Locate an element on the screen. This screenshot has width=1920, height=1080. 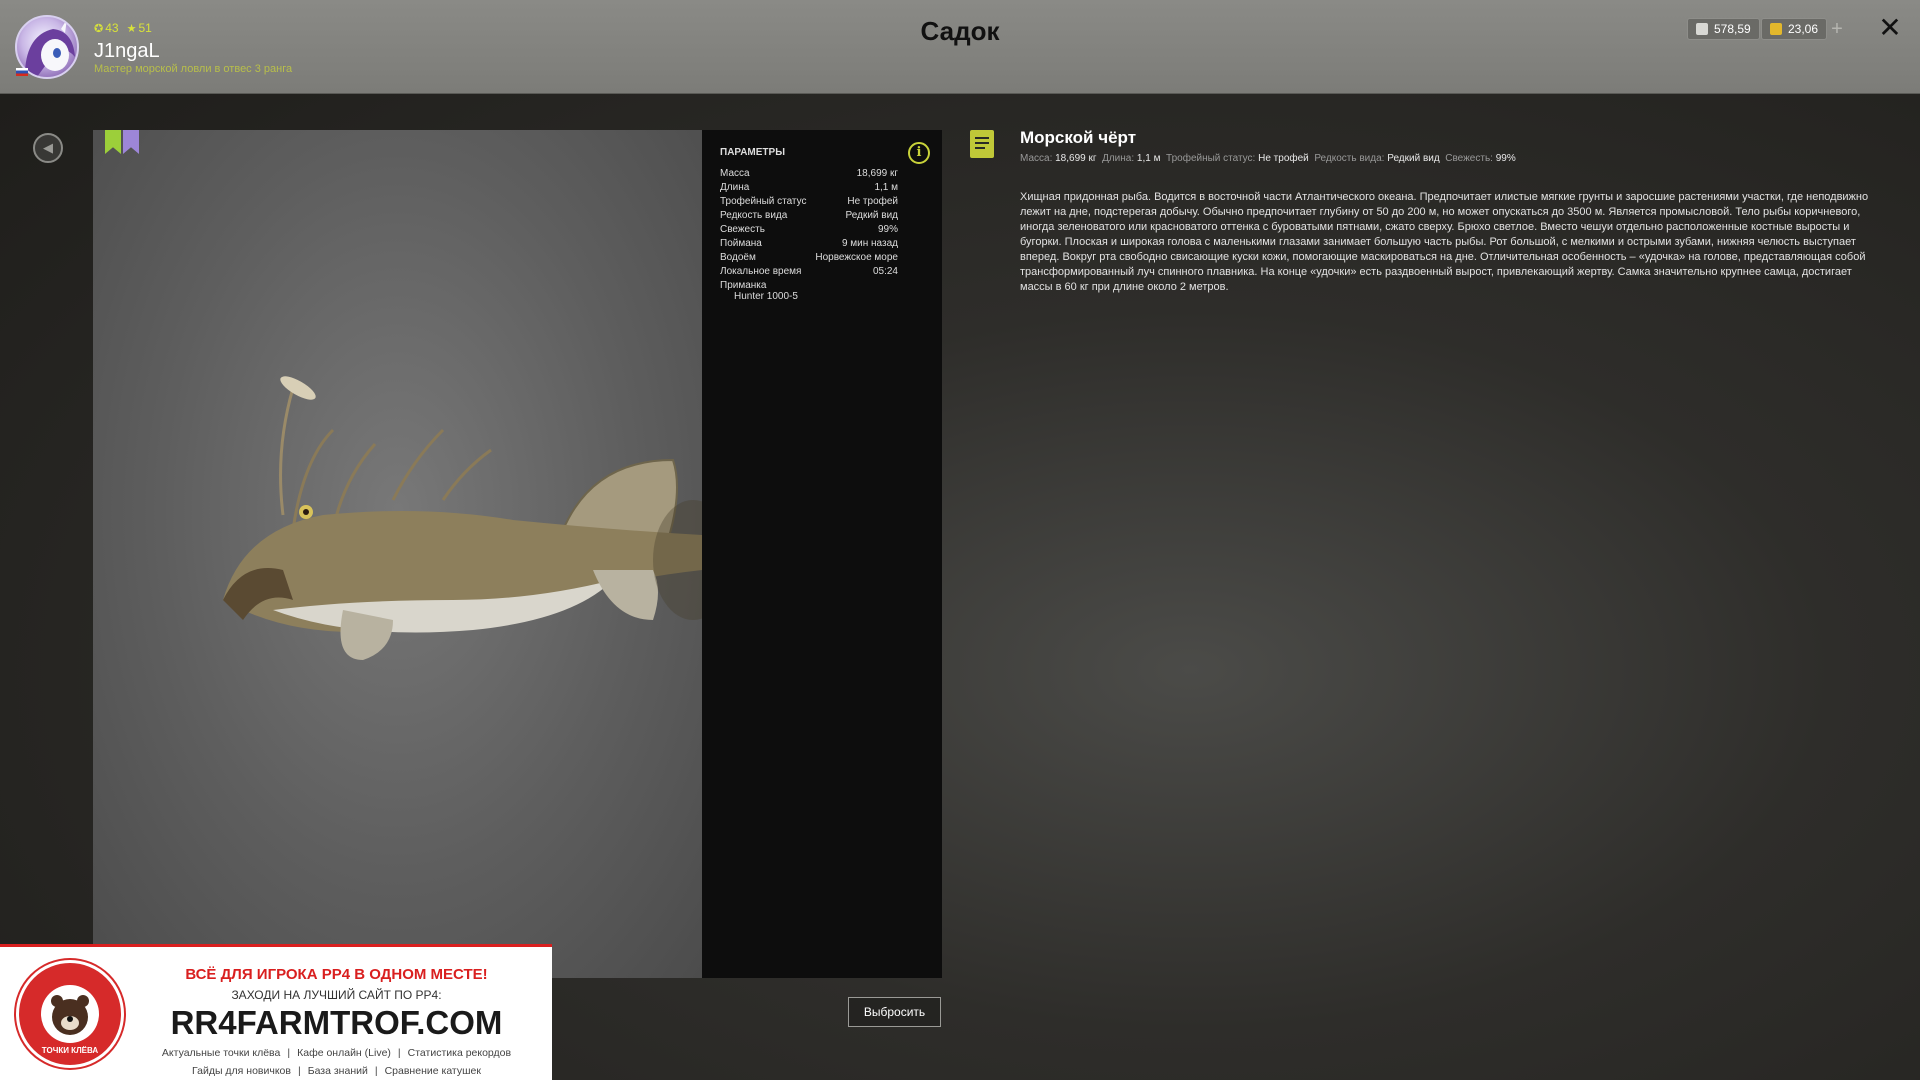
silver-currency: 578,59 is located at coordinates (1723, 29).